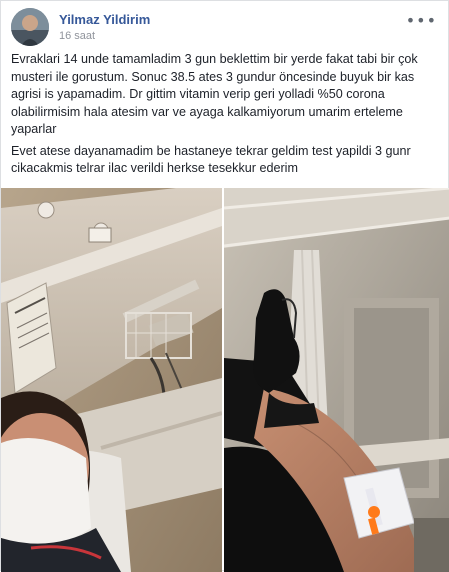  Describe the element at coordinates (104, 19) in the screenshot. I see `author-name-link: Yilmaz Yildirim` at that location.